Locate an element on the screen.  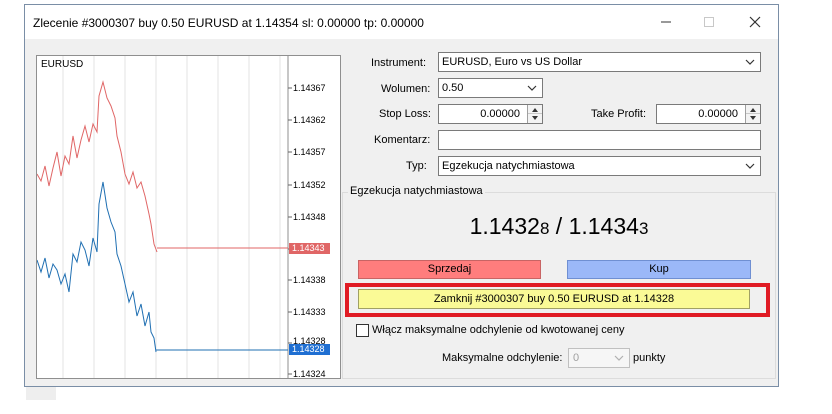
takeprofit-spinner is located at coordinates (752, 114).